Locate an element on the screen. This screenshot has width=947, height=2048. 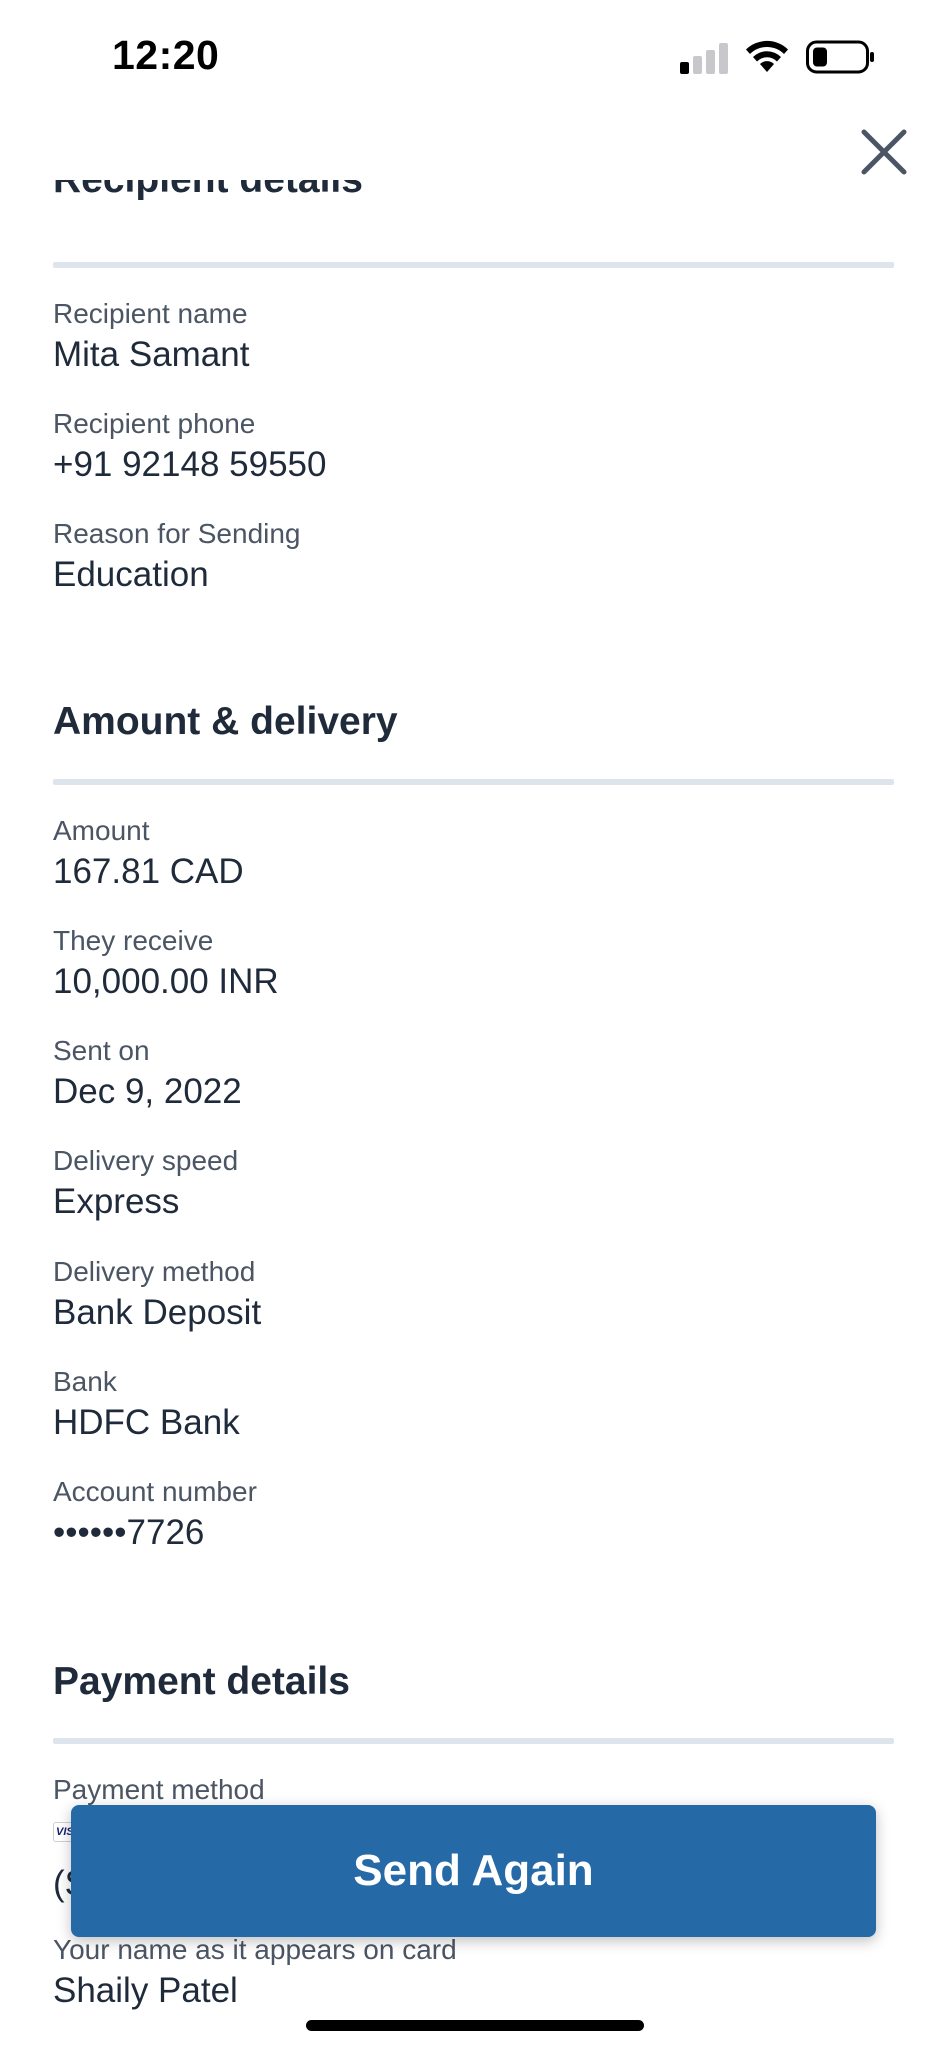
recipient-details-title: Recipient details is located at coordinates (208, 191).